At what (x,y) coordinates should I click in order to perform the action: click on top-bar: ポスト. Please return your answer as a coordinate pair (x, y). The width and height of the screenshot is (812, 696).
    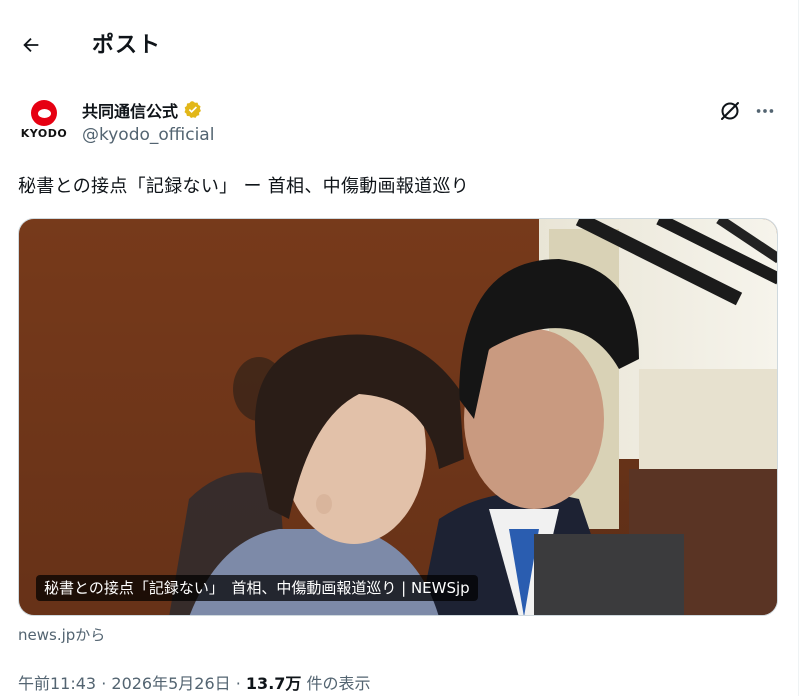
    Looking at the image, I should click on (399, 44).